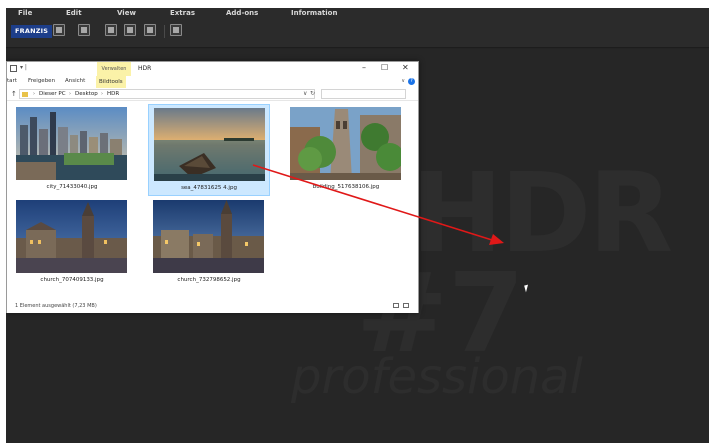 The image size is (715, 443). I want to click on clapper-icon, so click(150, 30).